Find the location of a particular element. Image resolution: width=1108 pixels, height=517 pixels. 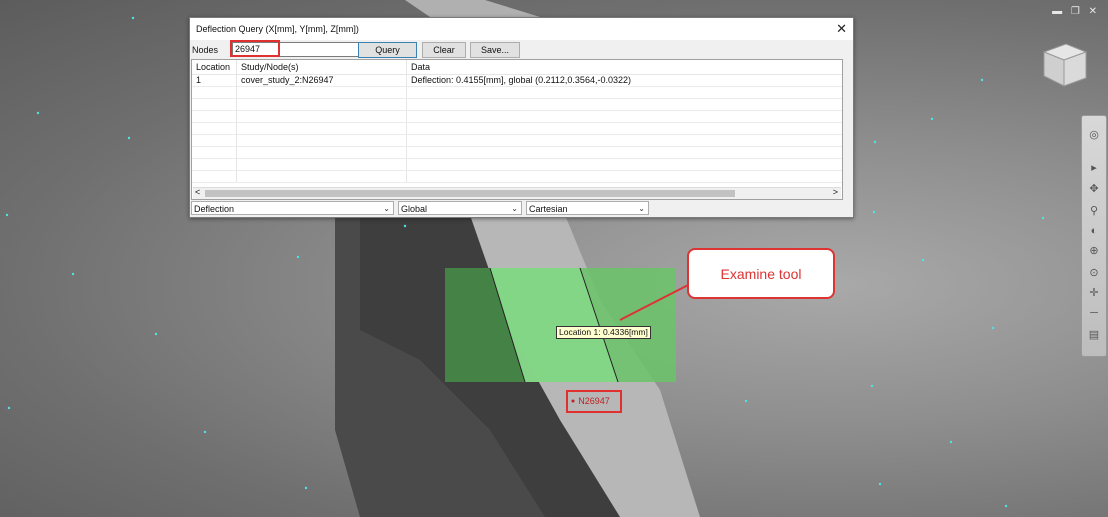

dialog-titlebar: Deflection Query (X[mm], Y[mm], Z[mm]) ✕ is located at coordinates (521, 29).